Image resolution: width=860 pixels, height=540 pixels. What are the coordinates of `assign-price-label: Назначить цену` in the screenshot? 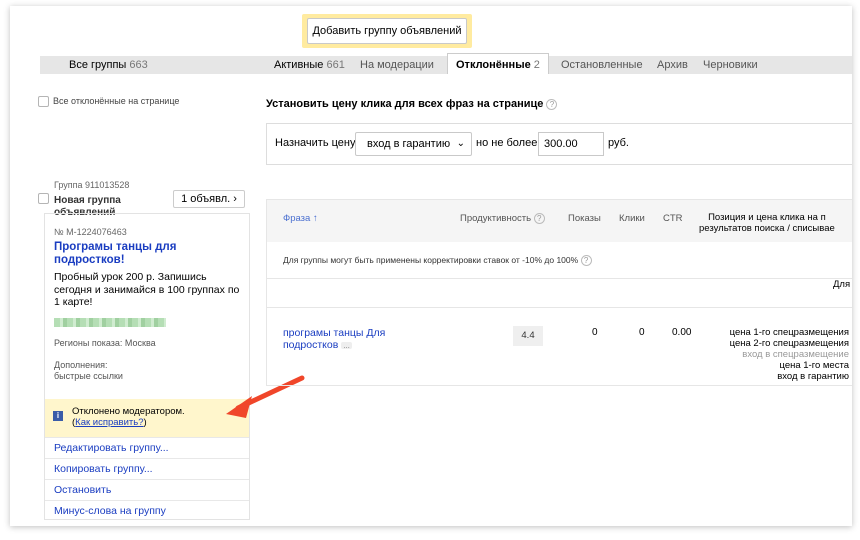 It's located at (315, 143).